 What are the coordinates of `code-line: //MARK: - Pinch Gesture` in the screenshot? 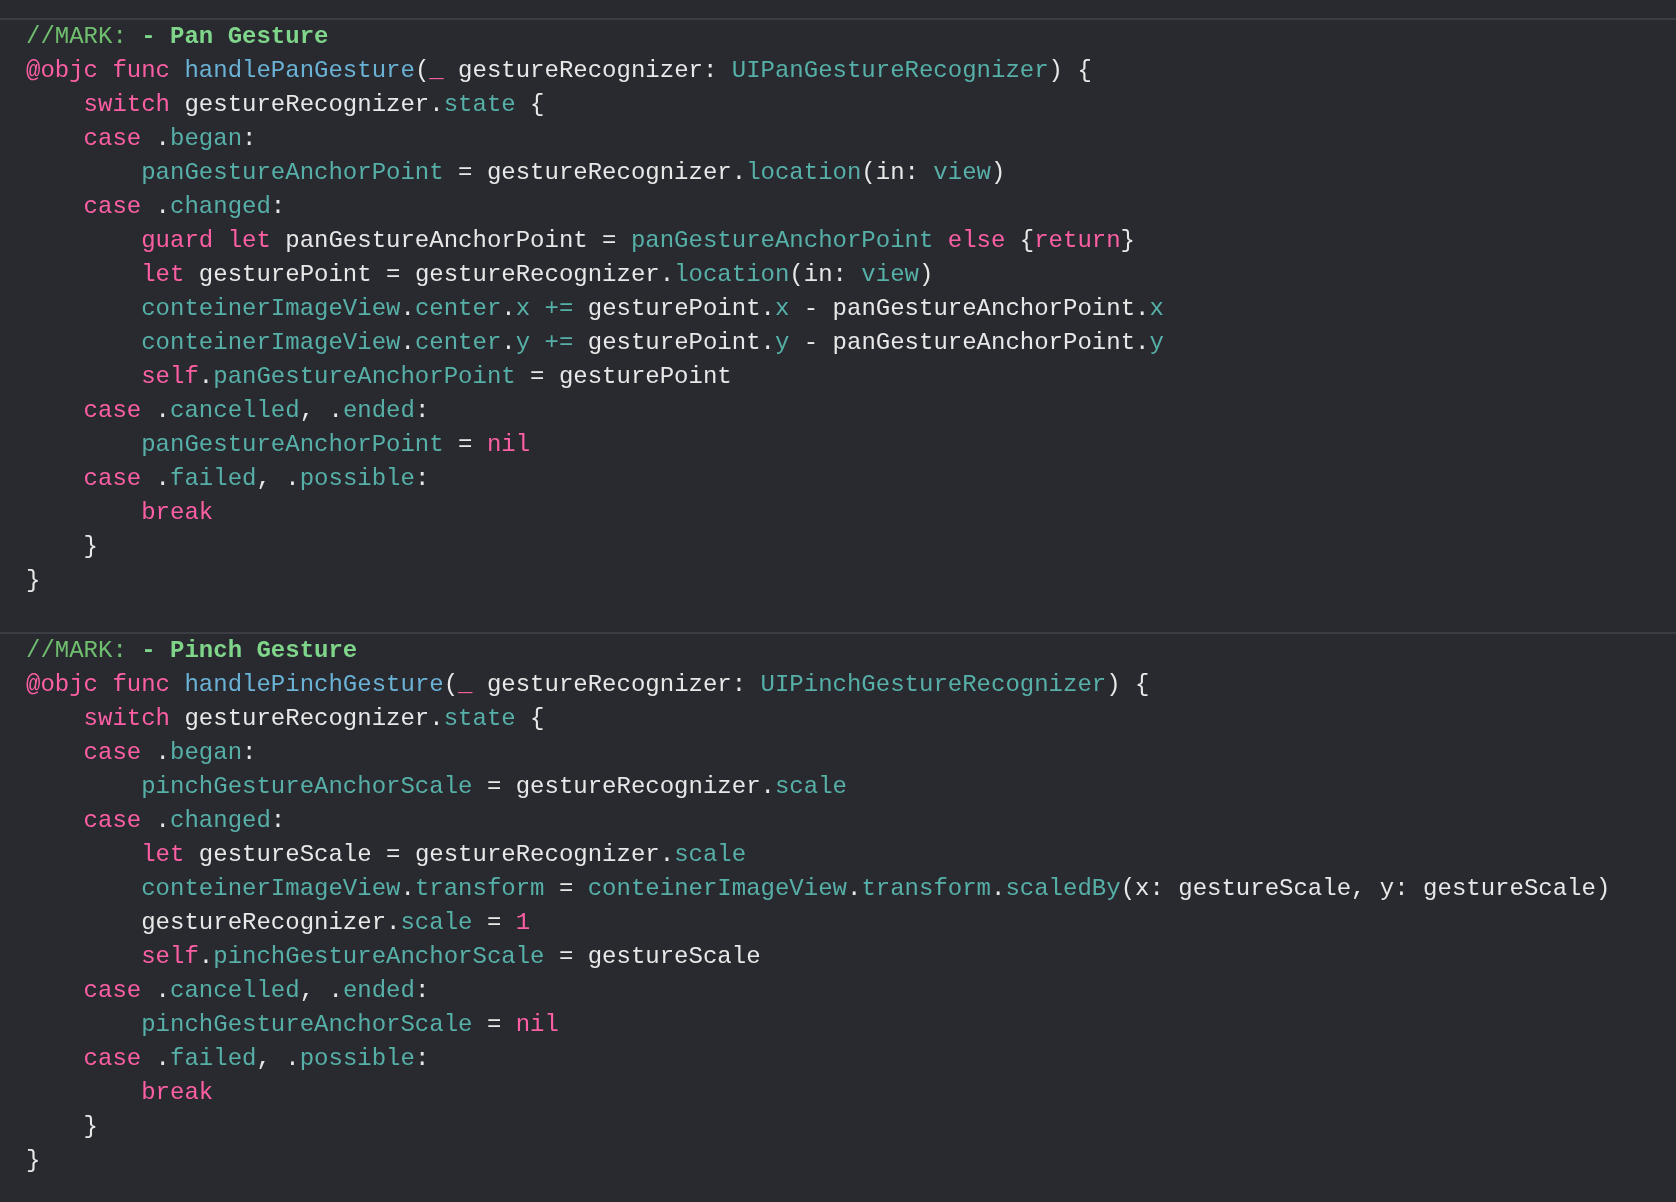 It's located at (192, 651).